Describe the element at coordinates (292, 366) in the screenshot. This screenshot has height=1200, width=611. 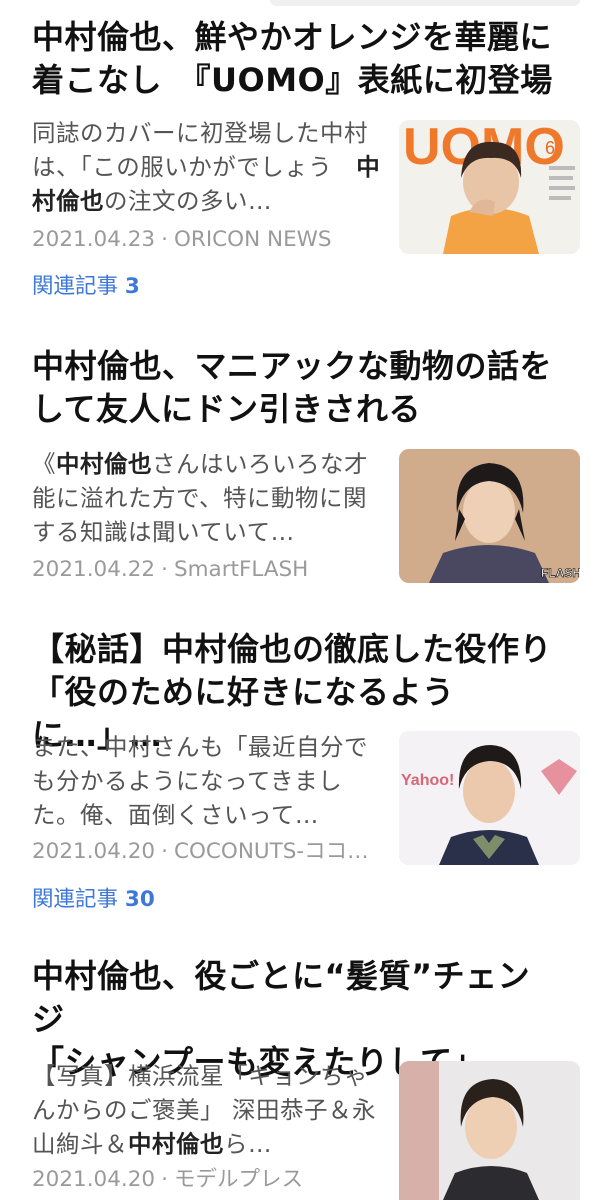
I see `article-title-line: 中村倫也、マニアックな動物の話を` at that location.